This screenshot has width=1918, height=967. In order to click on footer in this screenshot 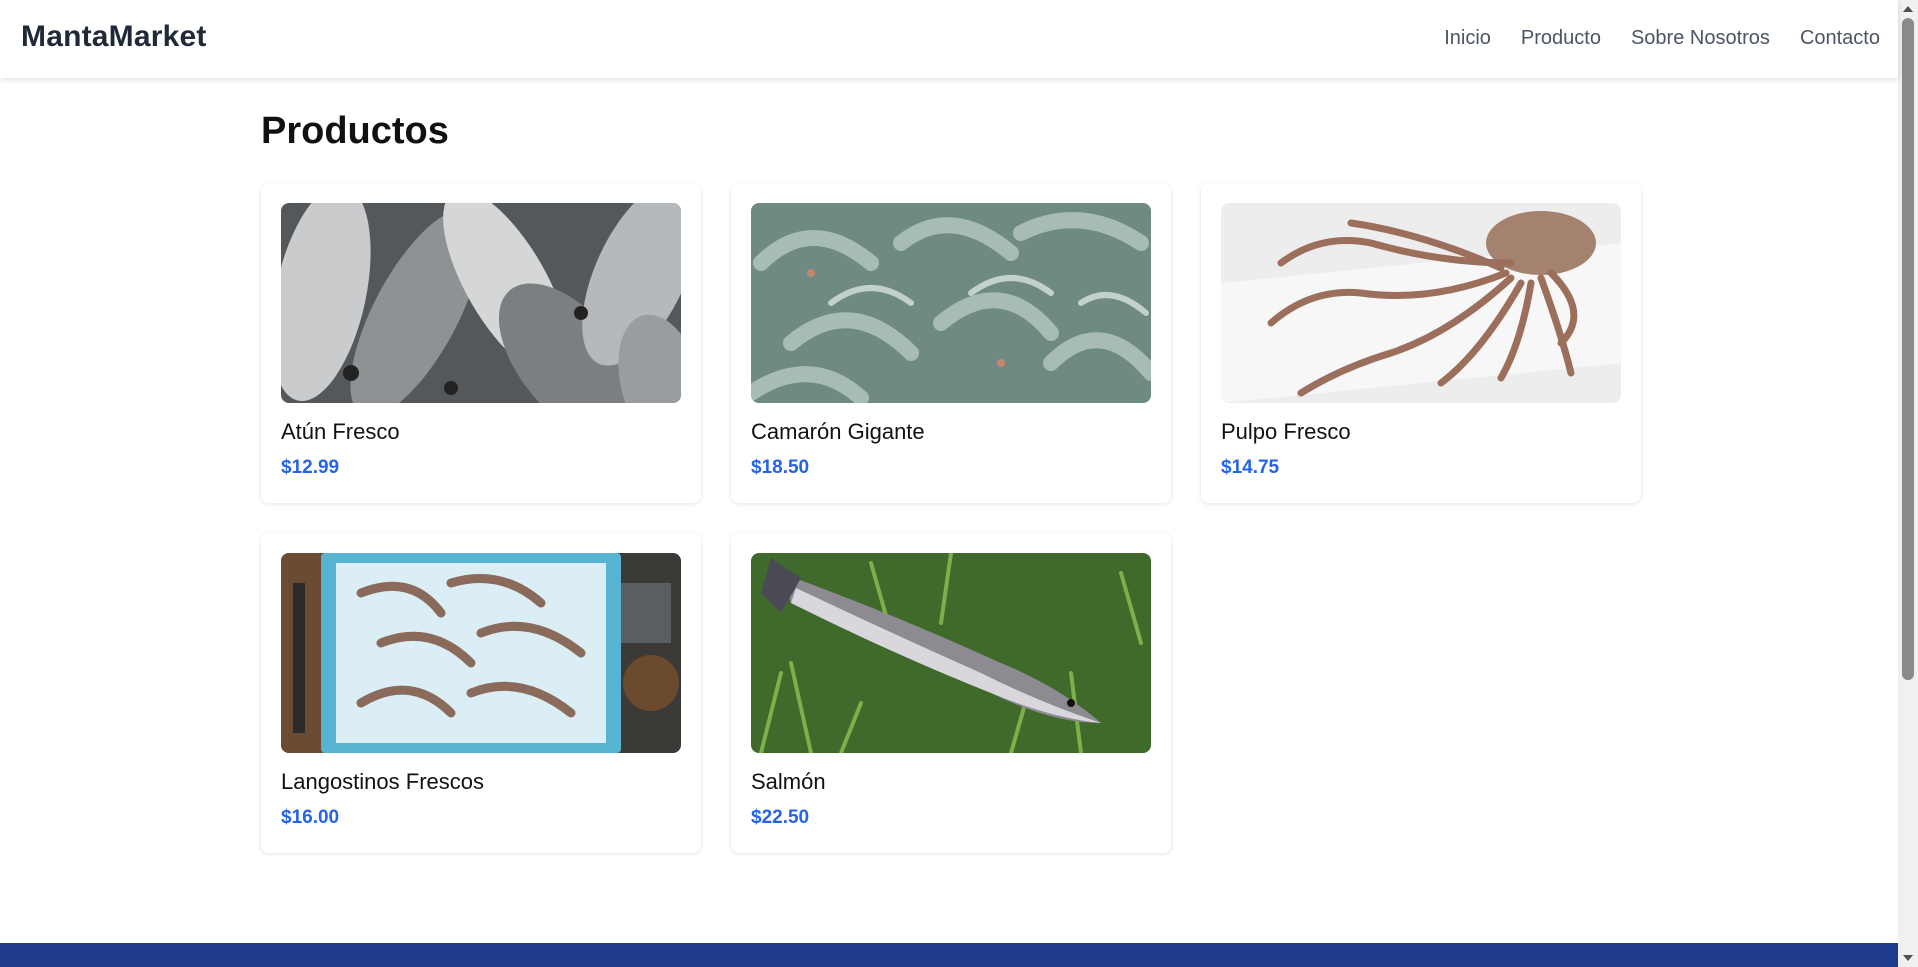, I will do `click(949, 955)`.